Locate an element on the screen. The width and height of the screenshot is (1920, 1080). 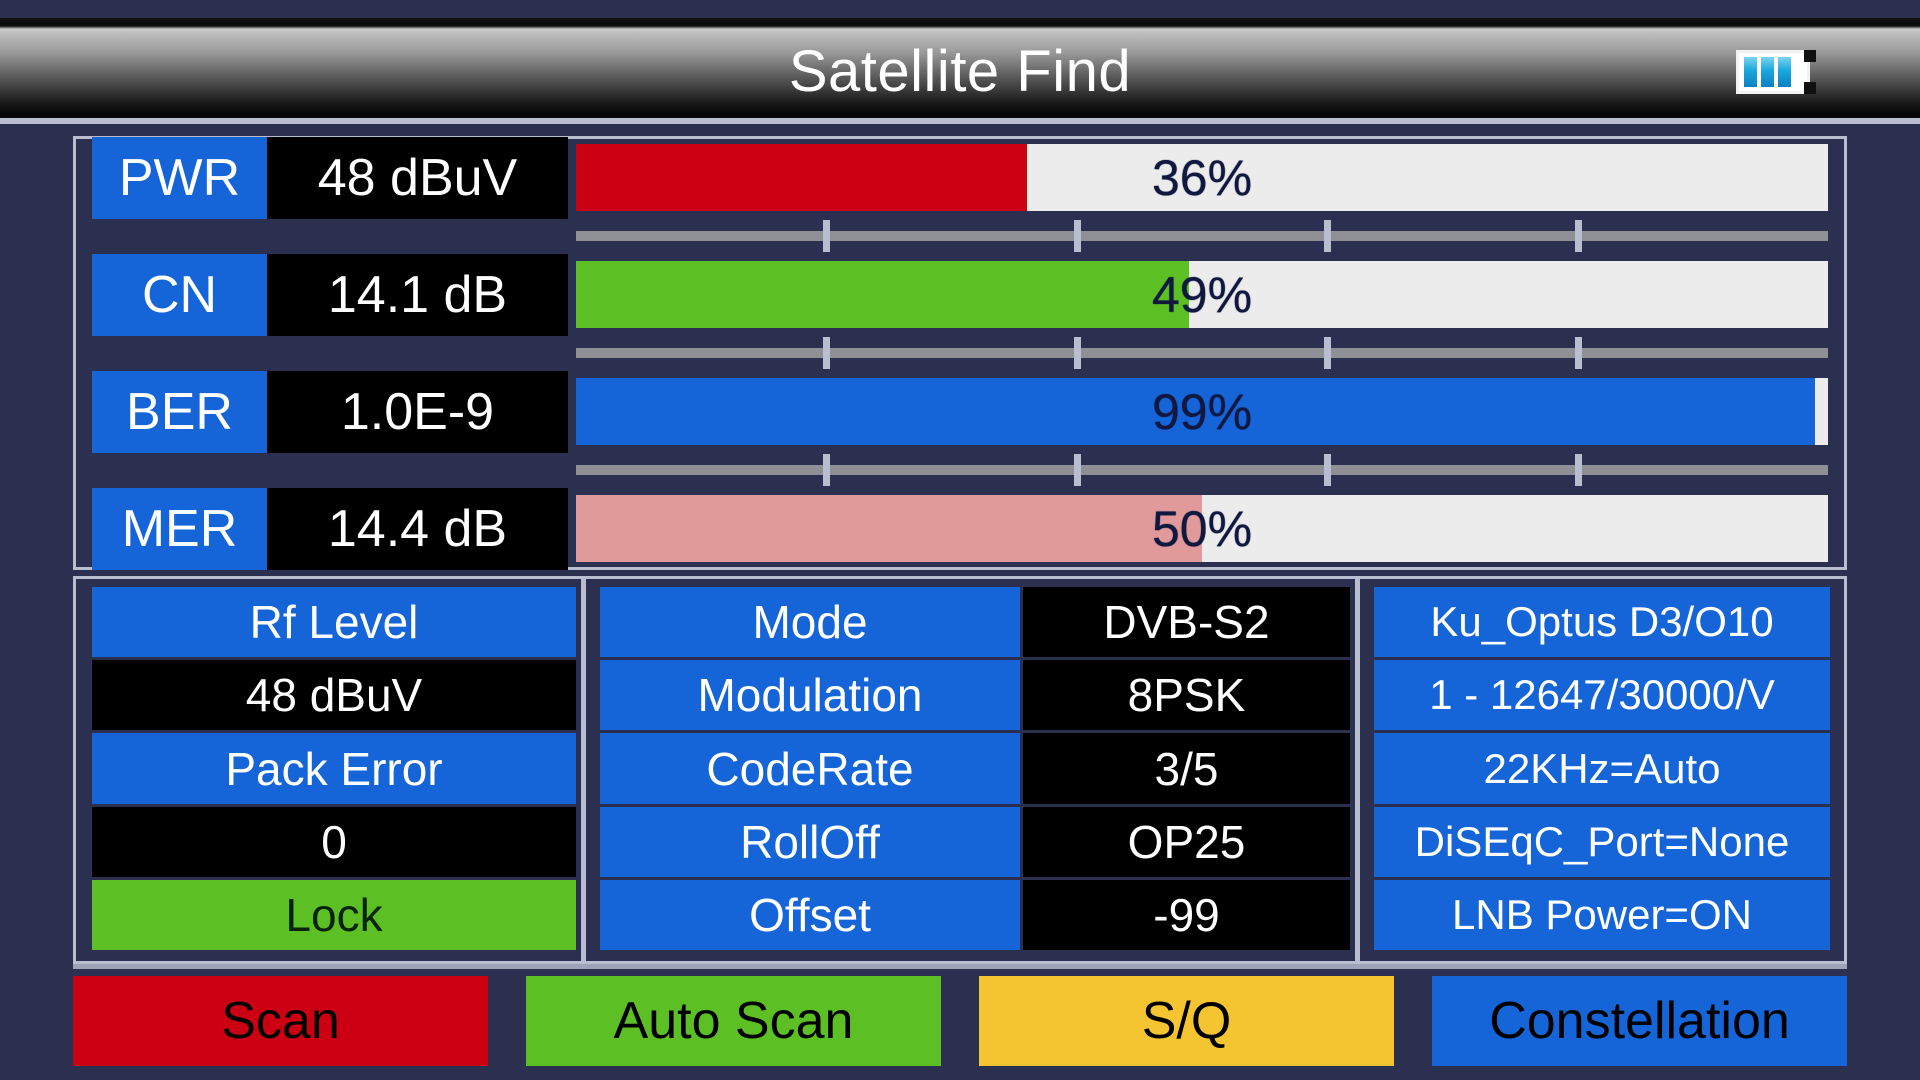
meter-row-cn: CN 14.1 dB 49% is located at coordinates (960, 294).